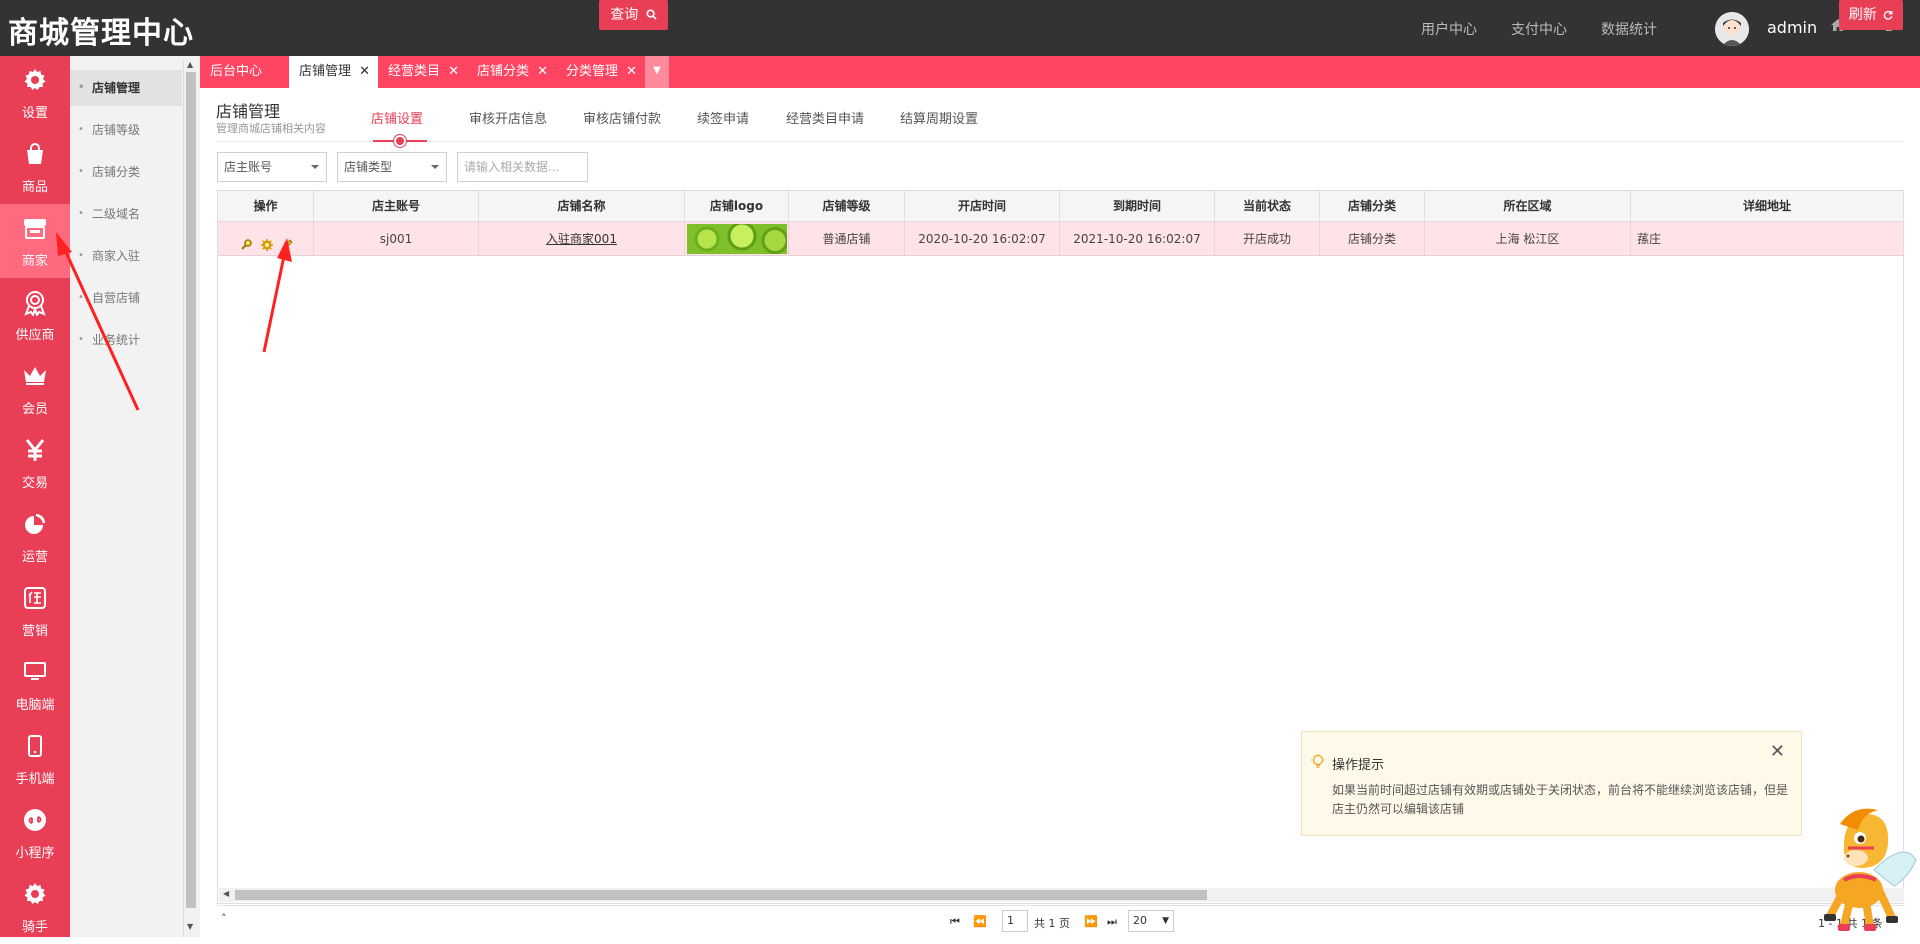 The image size is (1920, 944). Describe the element at coordinates (1372, 206) in the screenshot. I see `column-header: 店铺分类` at that location.